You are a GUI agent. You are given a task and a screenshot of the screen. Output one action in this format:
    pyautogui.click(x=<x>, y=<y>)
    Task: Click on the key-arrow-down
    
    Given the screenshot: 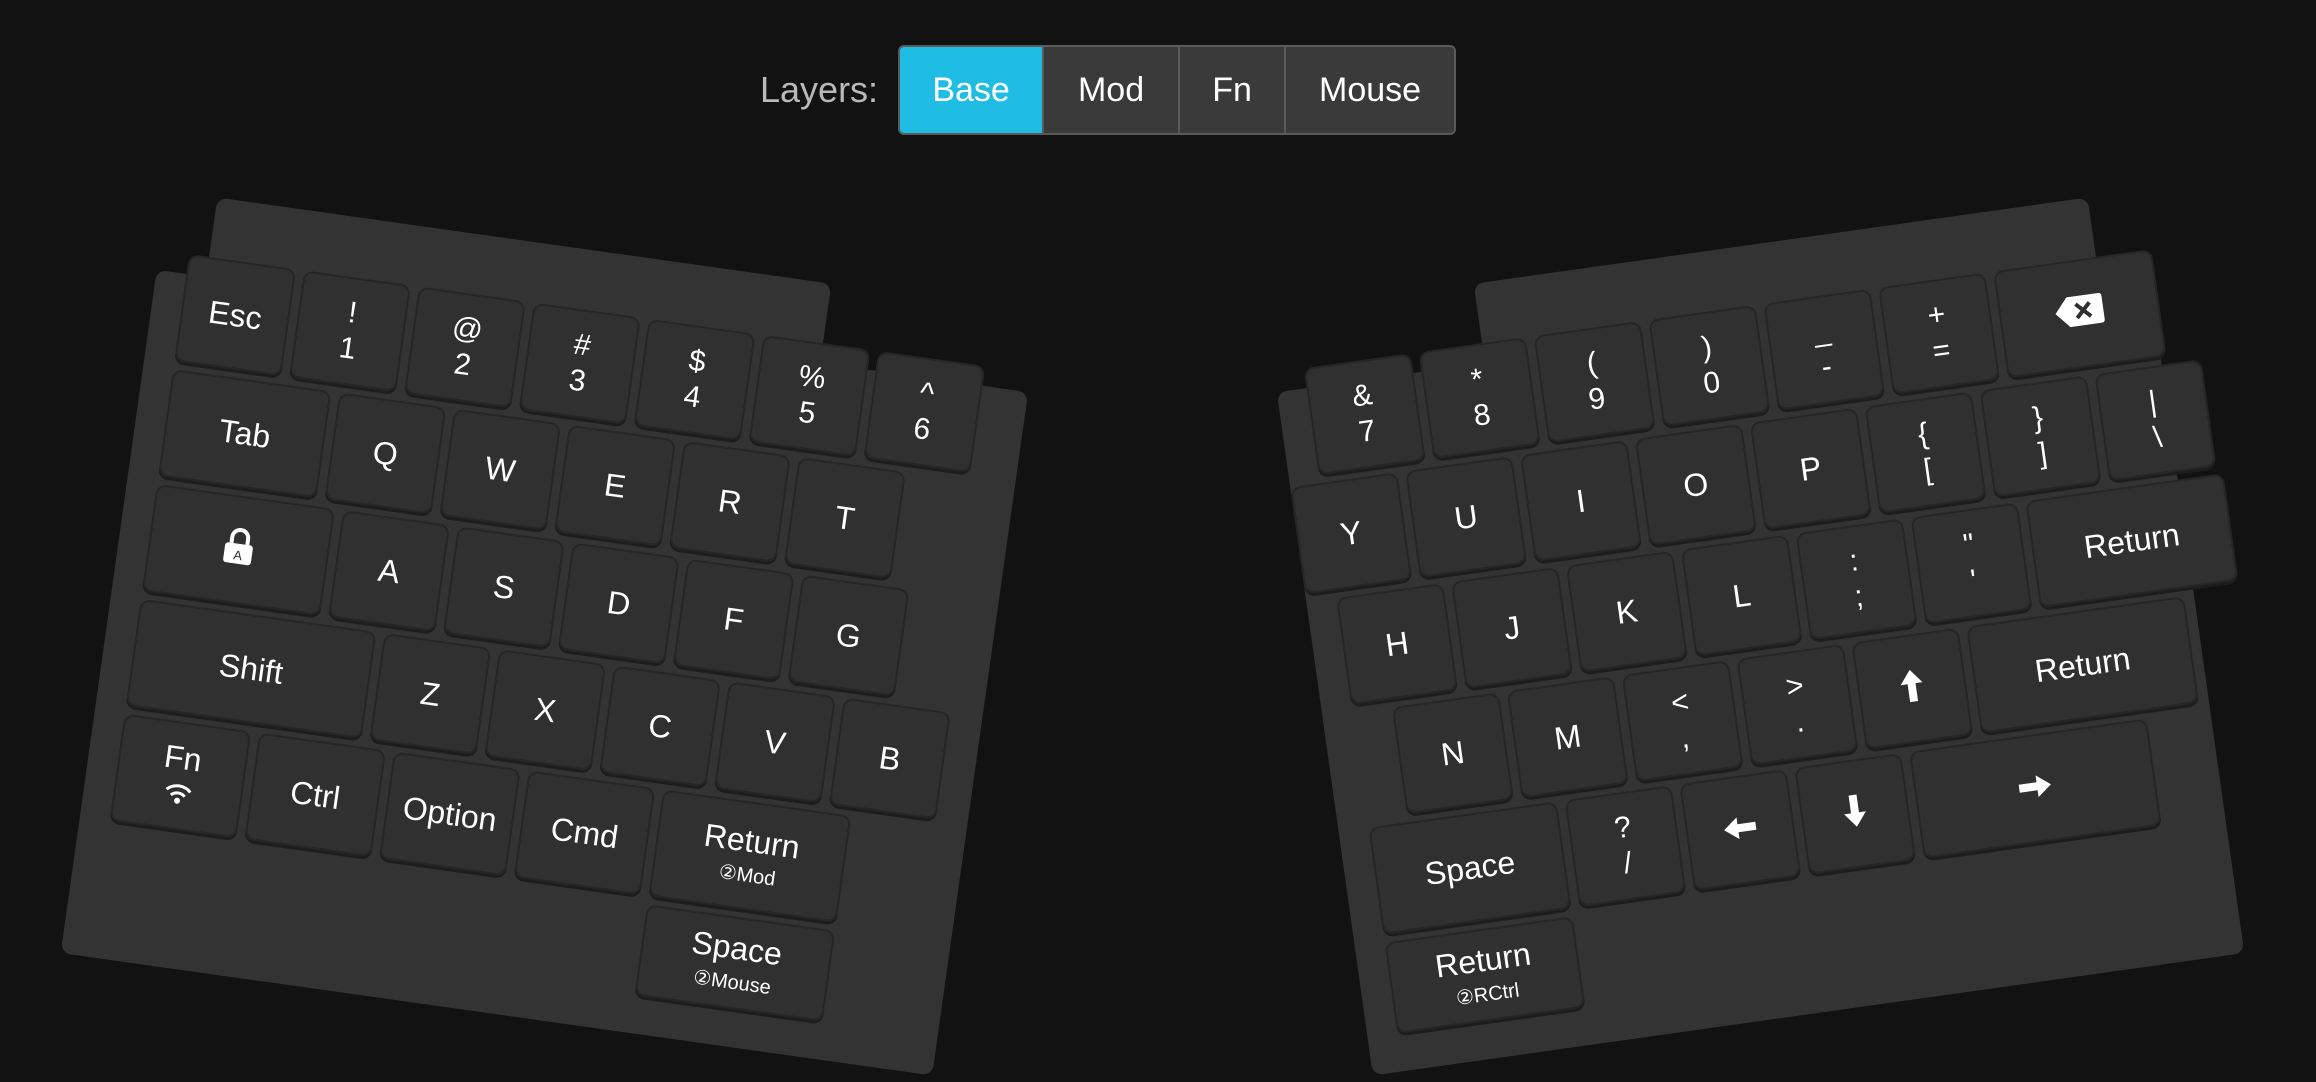 What is the action you would take?
    pyautogui.click(x=1855, y=813)
    